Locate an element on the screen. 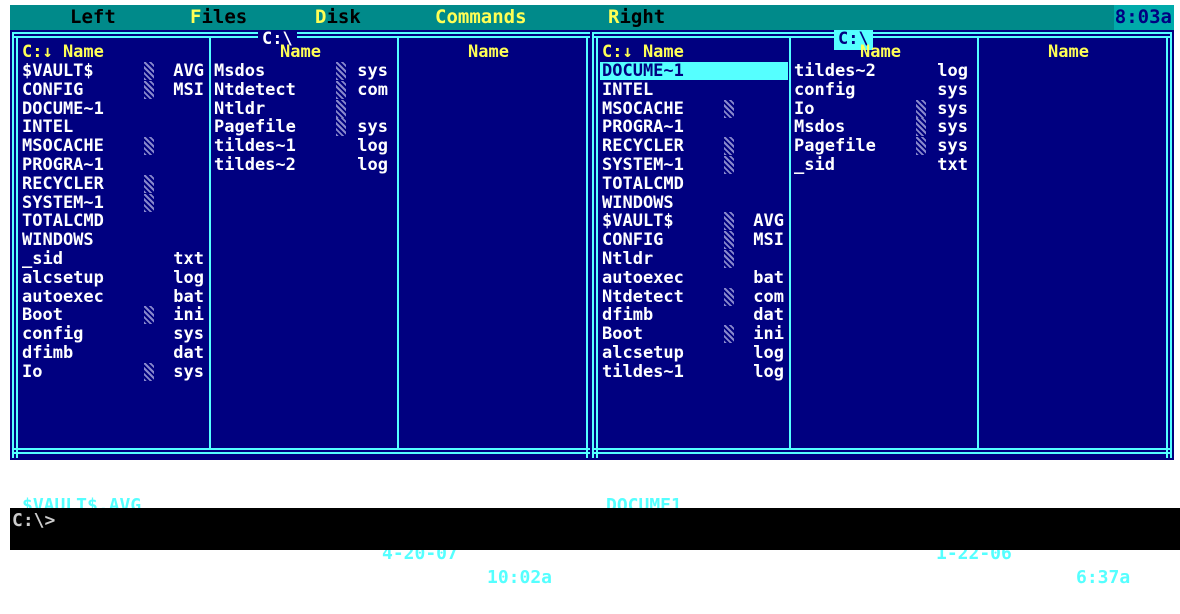 This screenshot has height=614, width=1180. file-name: Boot is located at coordinates (622, 334).